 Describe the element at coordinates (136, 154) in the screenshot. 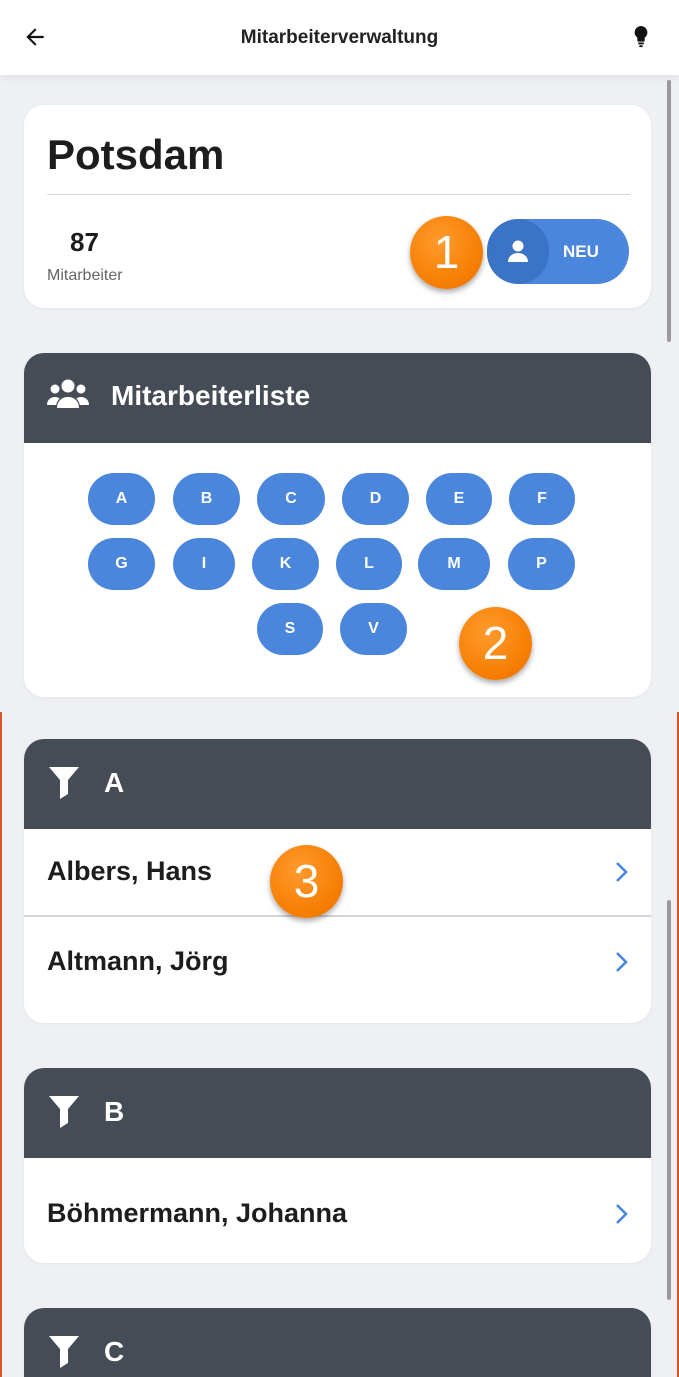

I see `location-name: Potsdam` at that location.